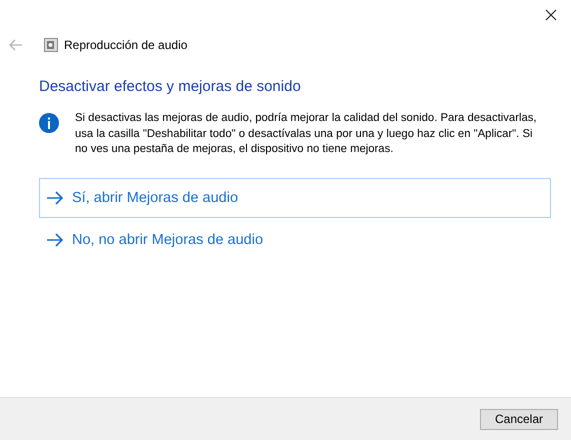  What do you see at coordinates (49, 123) in the screenshot?
I see `info-icon` at bounding box center [49, 123].